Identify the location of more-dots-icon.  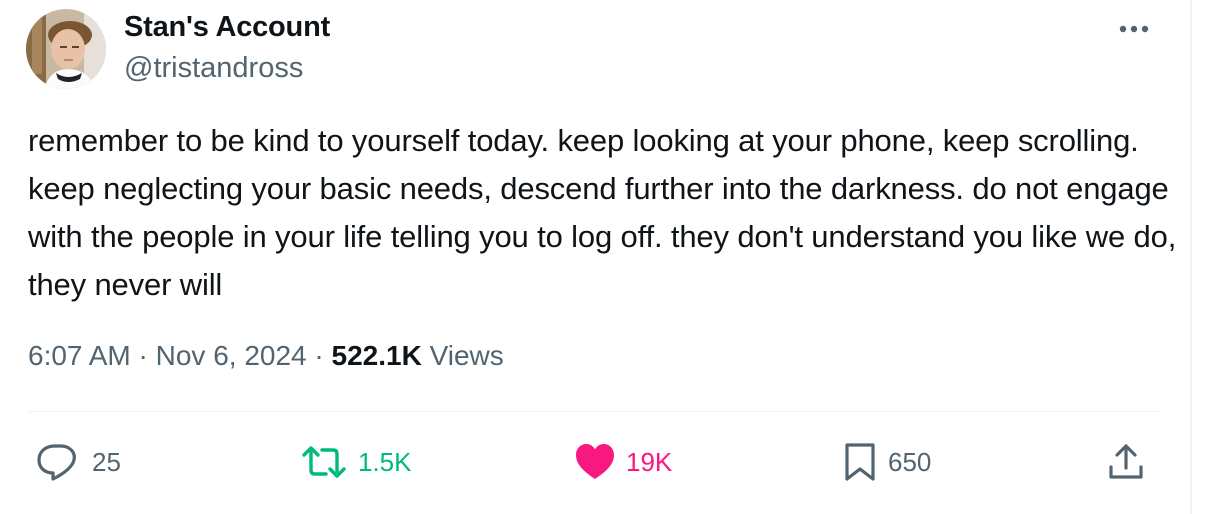
(1134, 29).